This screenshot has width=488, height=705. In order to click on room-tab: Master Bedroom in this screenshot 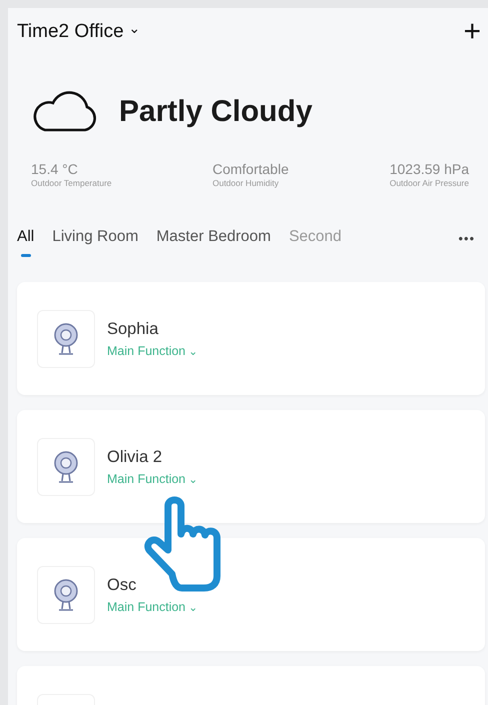, I will do `click(213, 242)`.